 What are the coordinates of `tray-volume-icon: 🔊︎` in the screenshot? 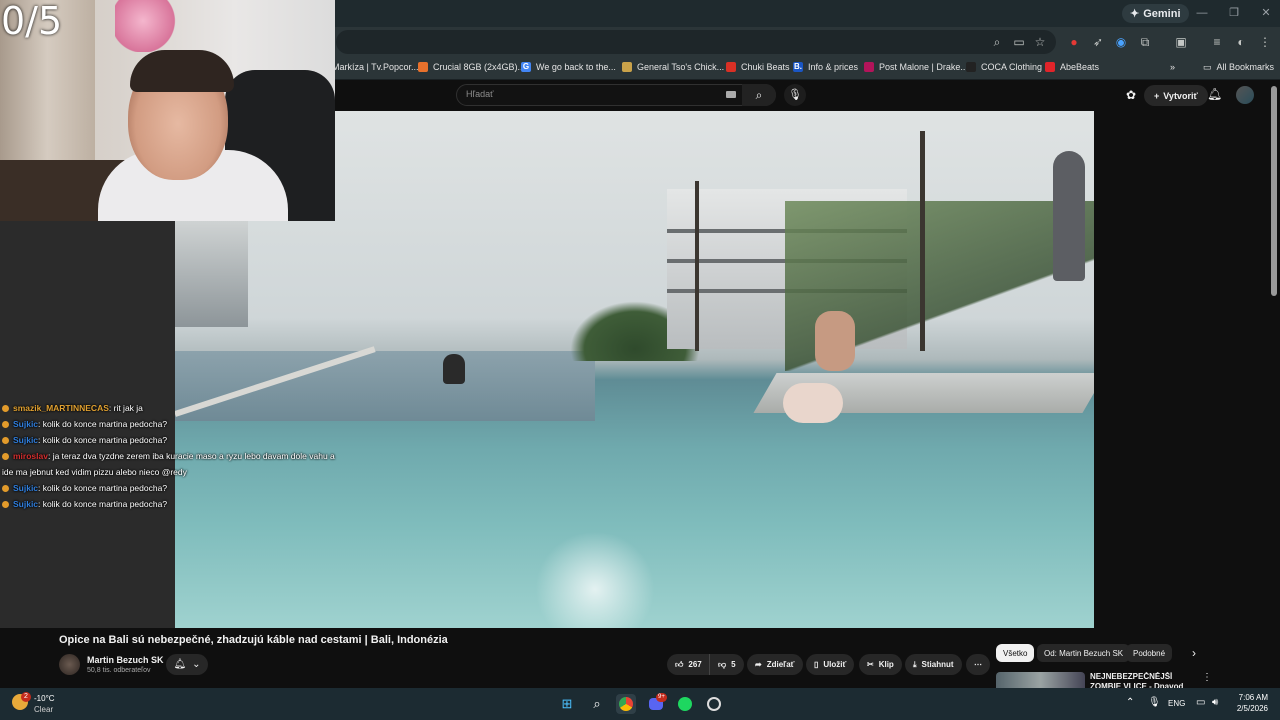 It's located at (1215, 702).